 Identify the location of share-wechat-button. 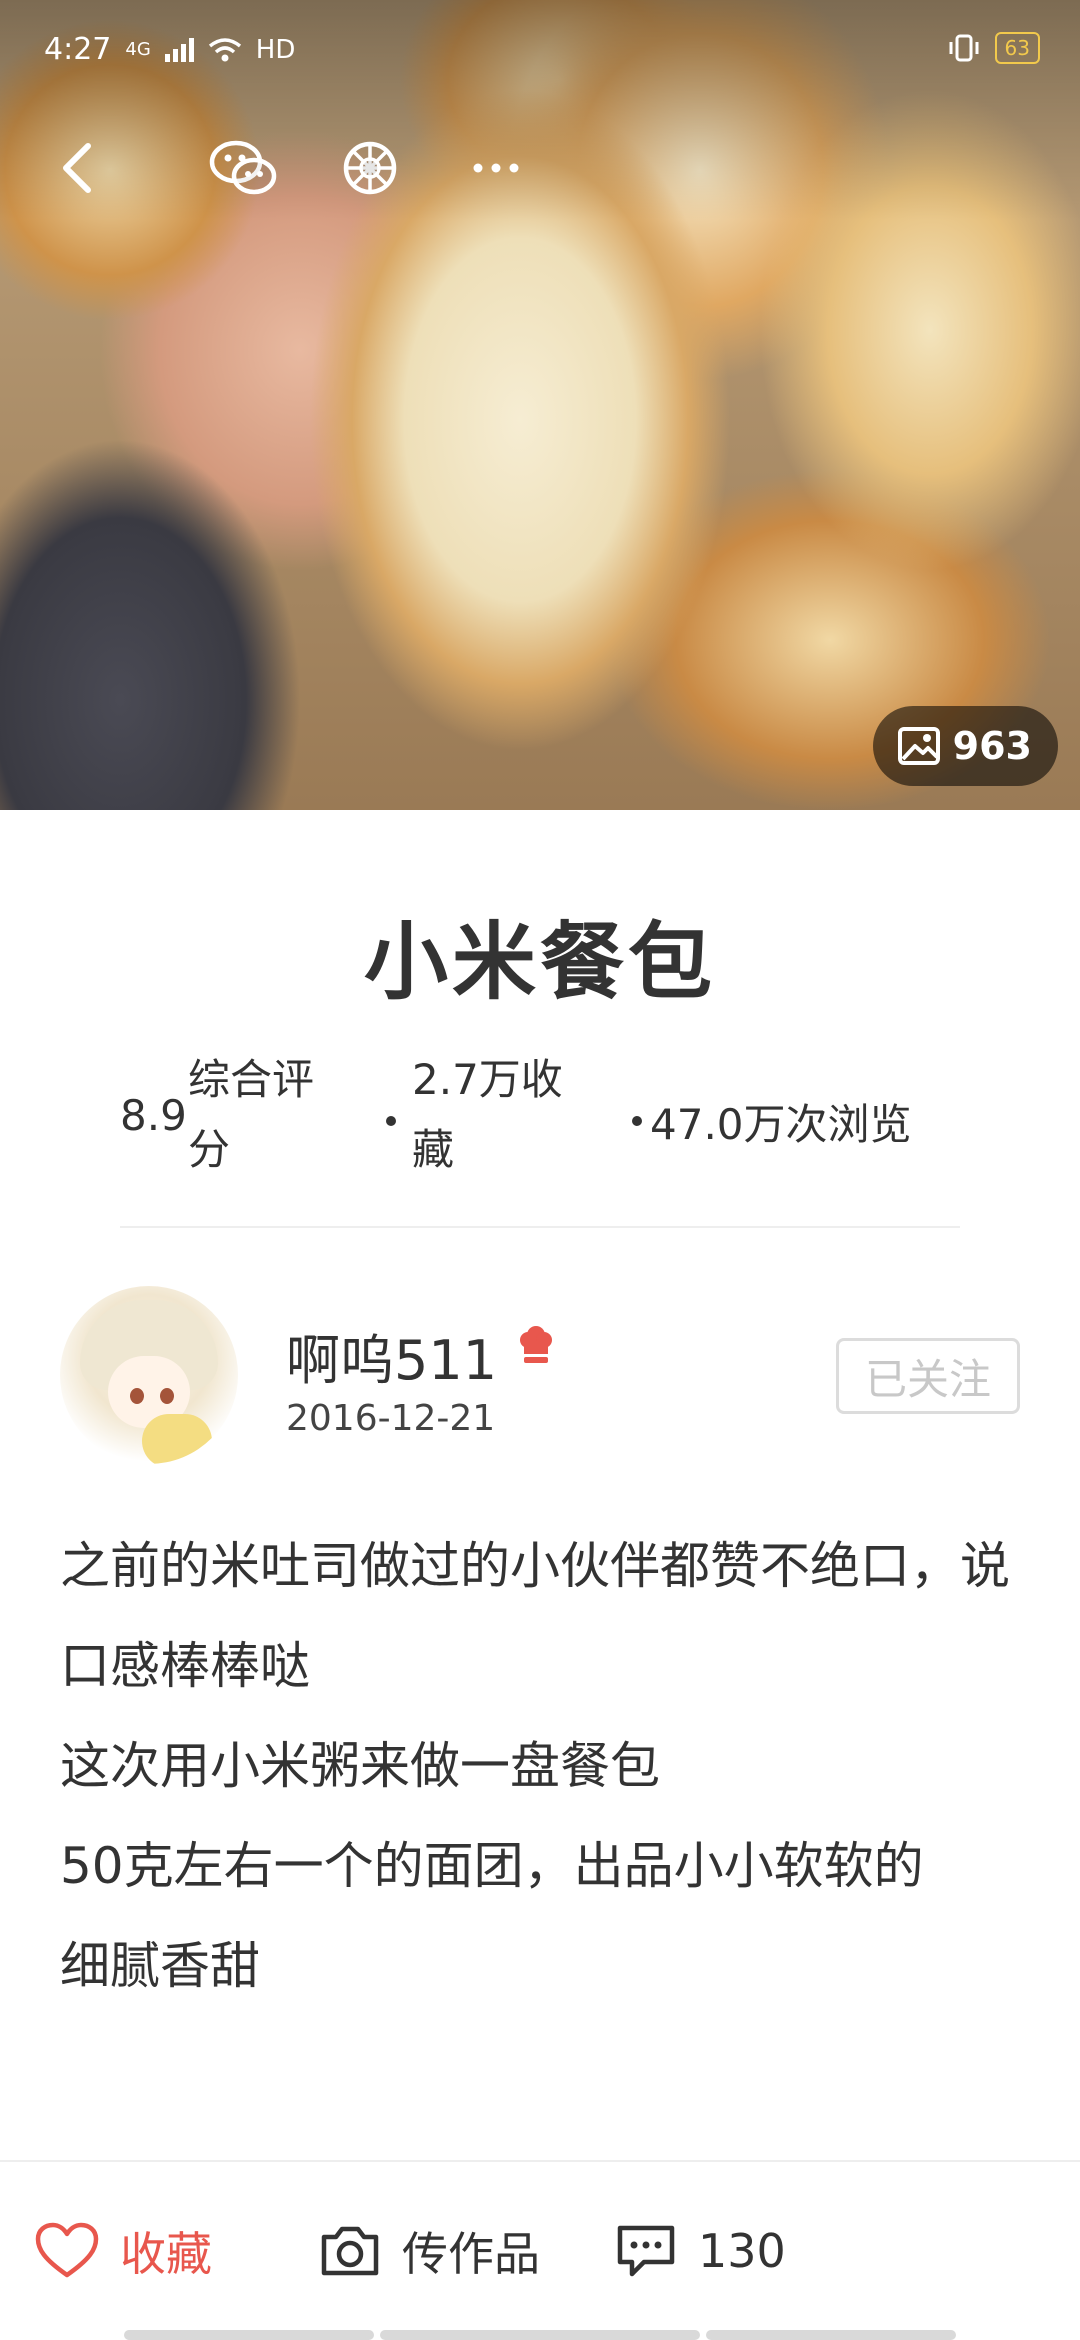
(243, 168).